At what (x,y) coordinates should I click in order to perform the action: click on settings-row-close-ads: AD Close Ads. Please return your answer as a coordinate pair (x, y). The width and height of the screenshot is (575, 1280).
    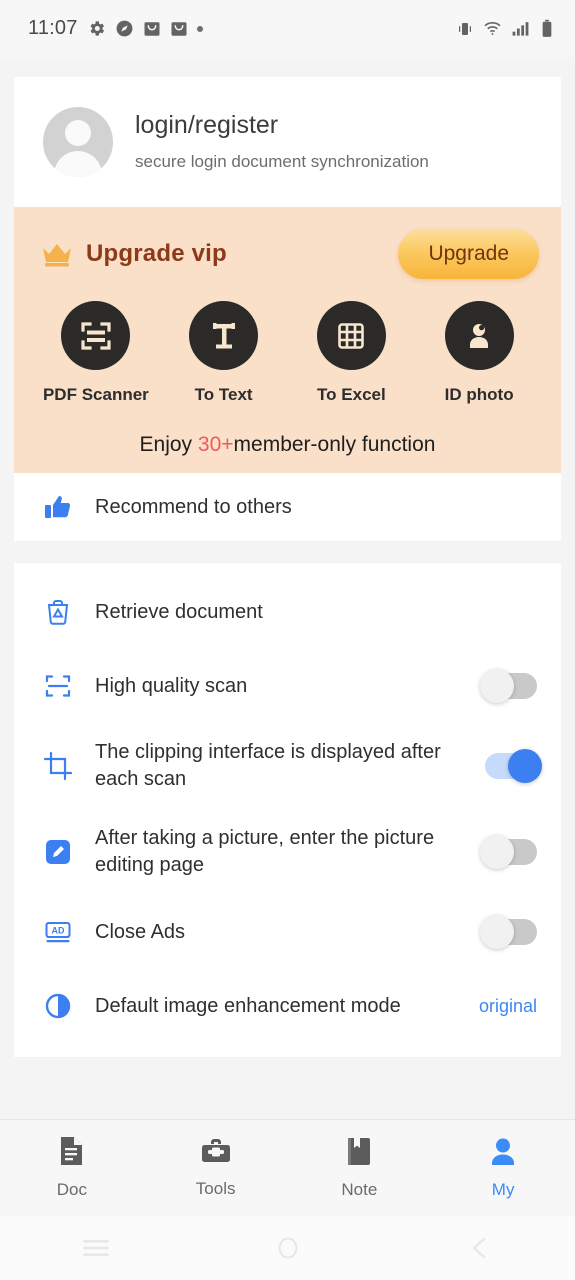
    Looking at the image, I should click on (287, 932).